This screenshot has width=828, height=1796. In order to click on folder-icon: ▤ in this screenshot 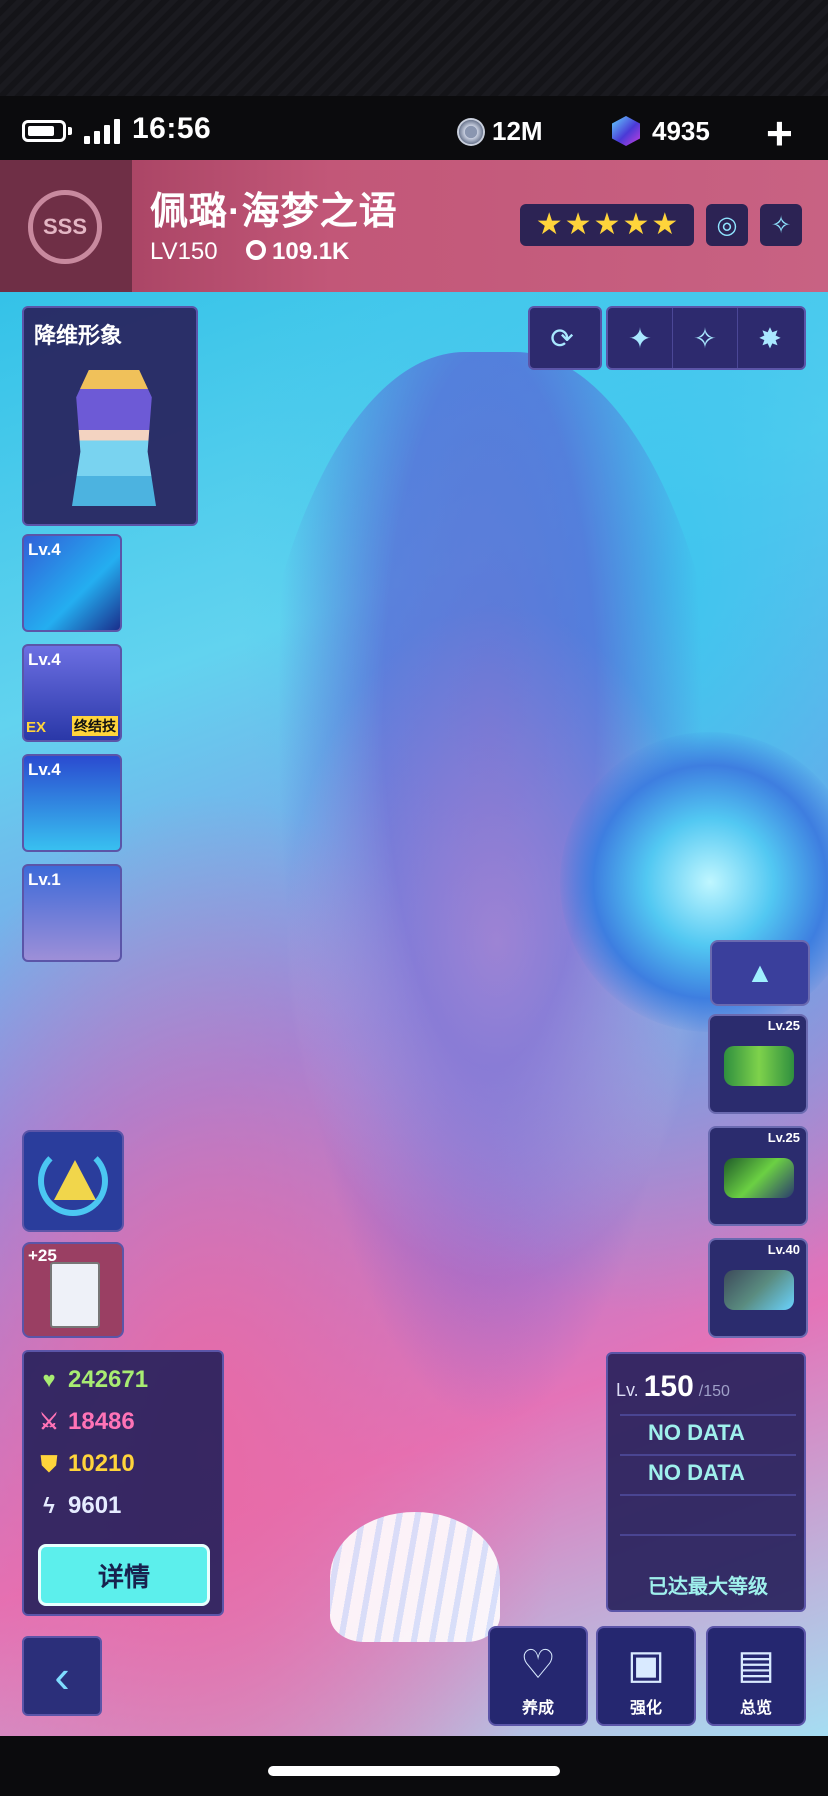, I will do `click(756, 1665)`.